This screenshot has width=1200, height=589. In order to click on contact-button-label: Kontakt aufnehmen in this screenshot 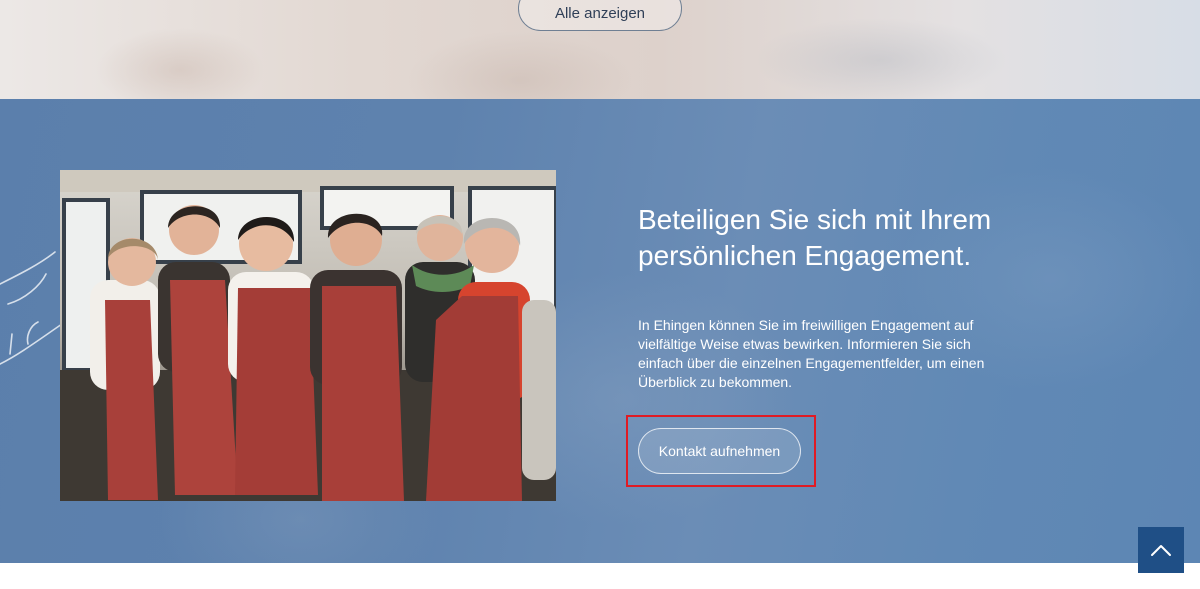, I will do `click(719, 451)`.